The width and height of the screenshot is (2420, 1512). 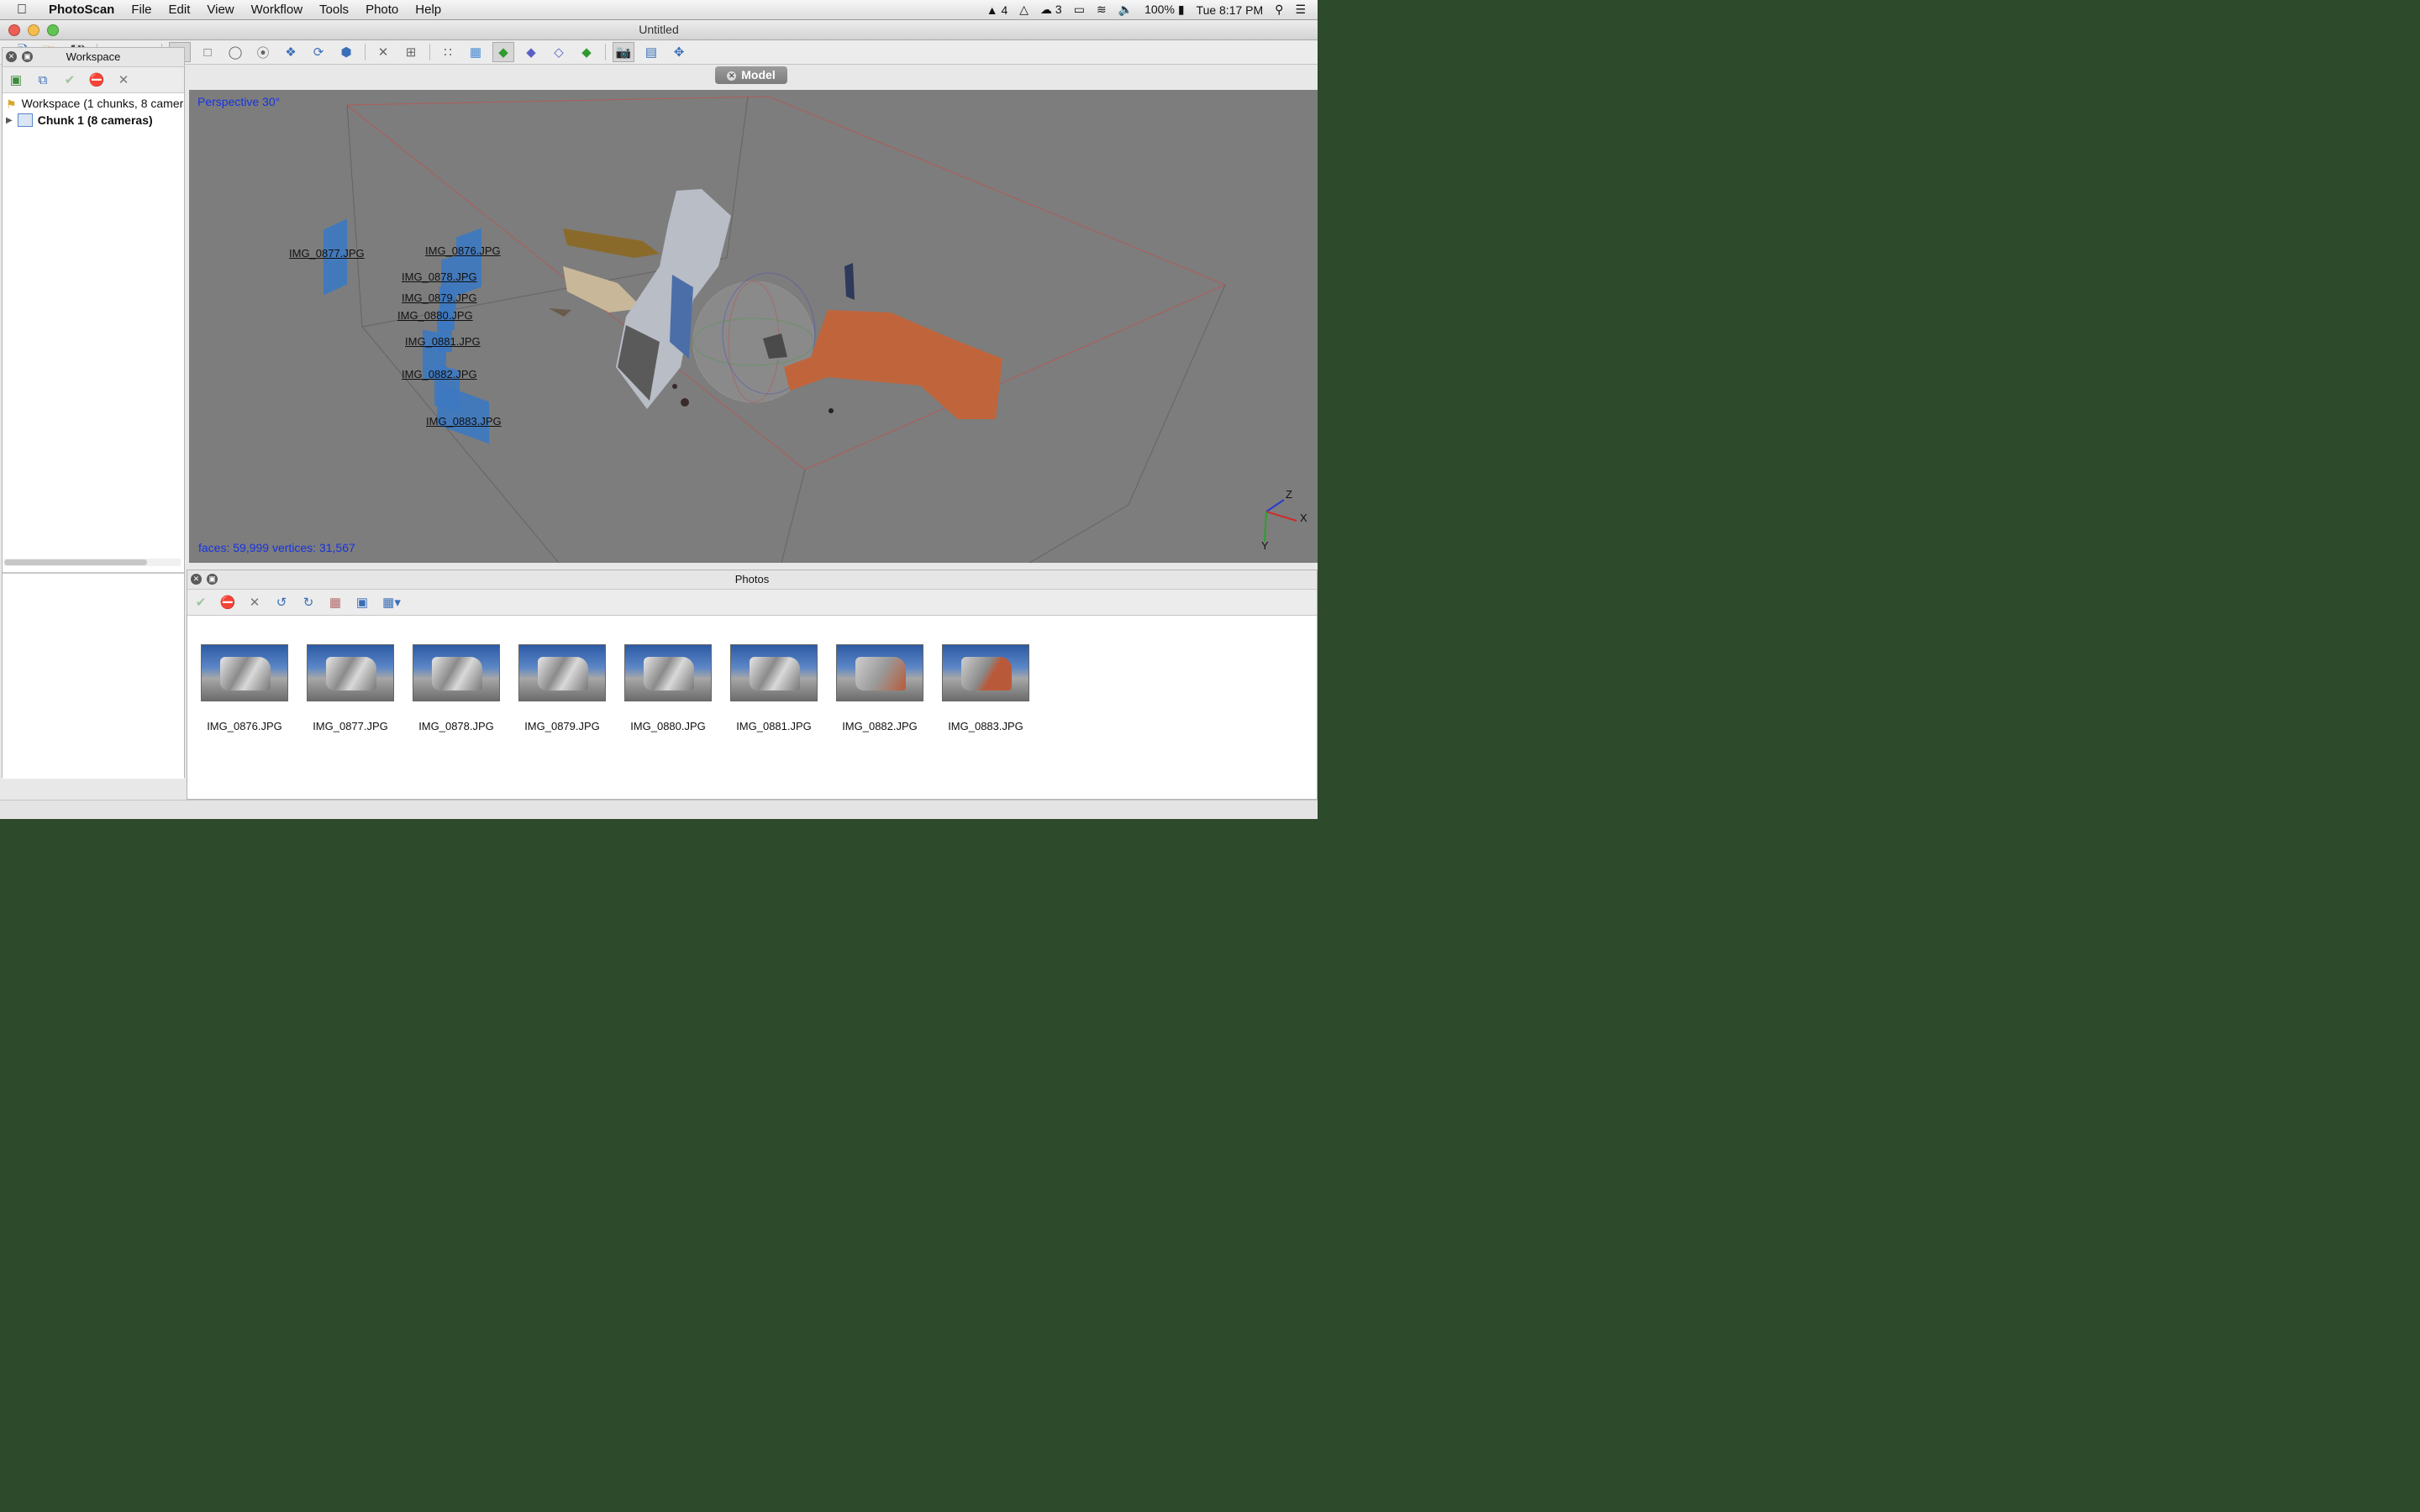 What do you see at coordinates (435, 315) in the screenshot?
I see `camera-label: IMG_0880.JPG` at bounding box center [435, 315].